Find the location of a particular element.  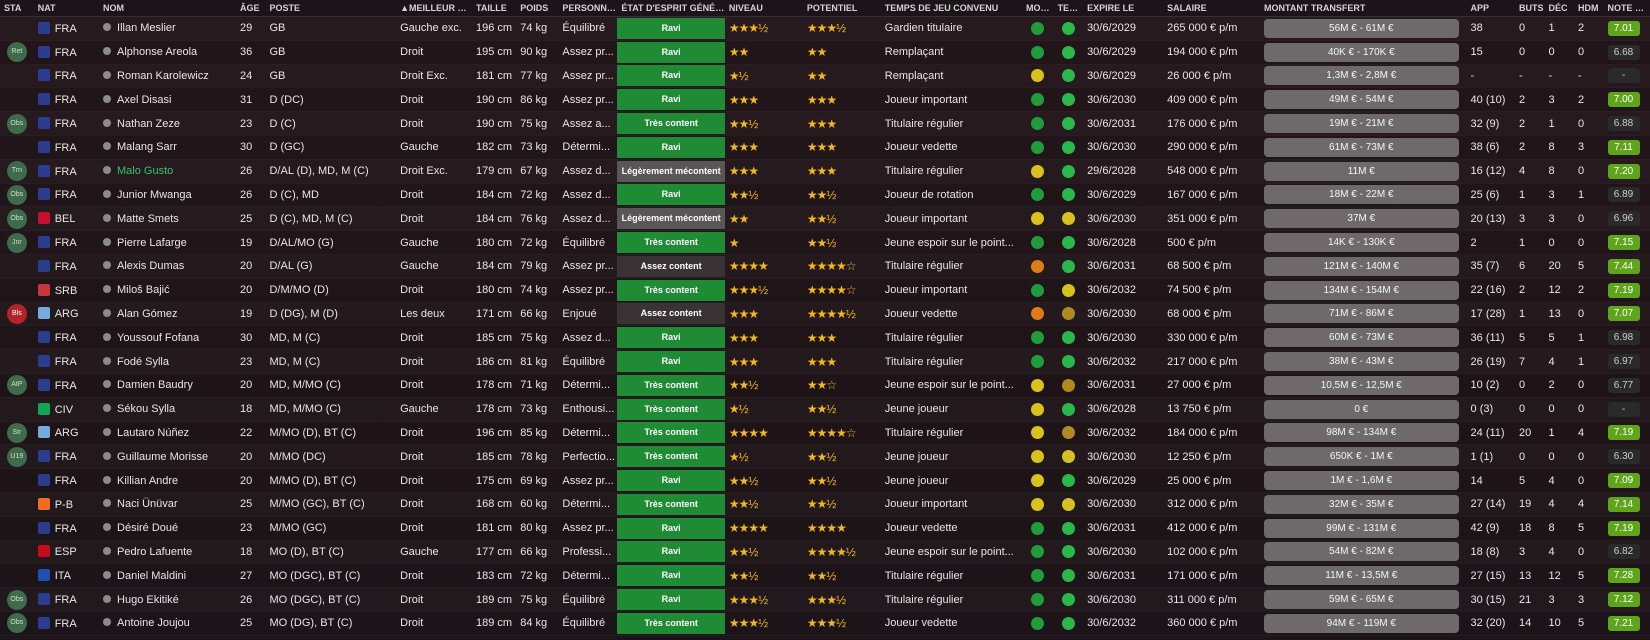

name-cell: Sékou Sylla is located at coordinates (167, 409).